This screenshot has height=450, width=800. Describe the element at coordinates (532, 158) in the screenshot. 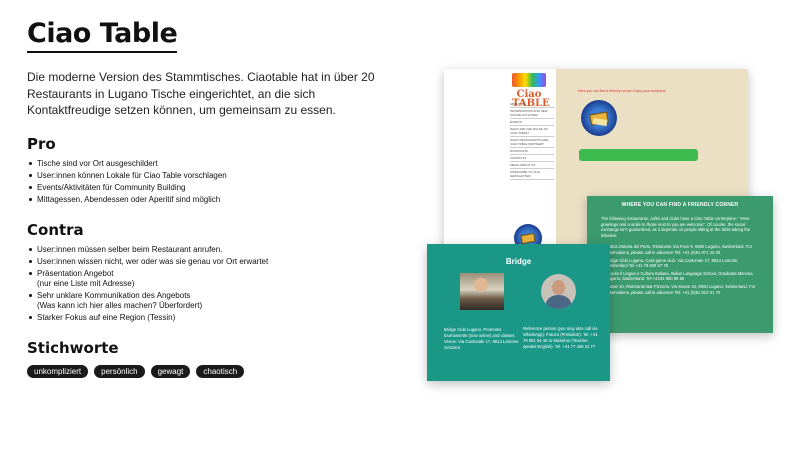

I see `site-nav-item: CONTACTS` at that location.